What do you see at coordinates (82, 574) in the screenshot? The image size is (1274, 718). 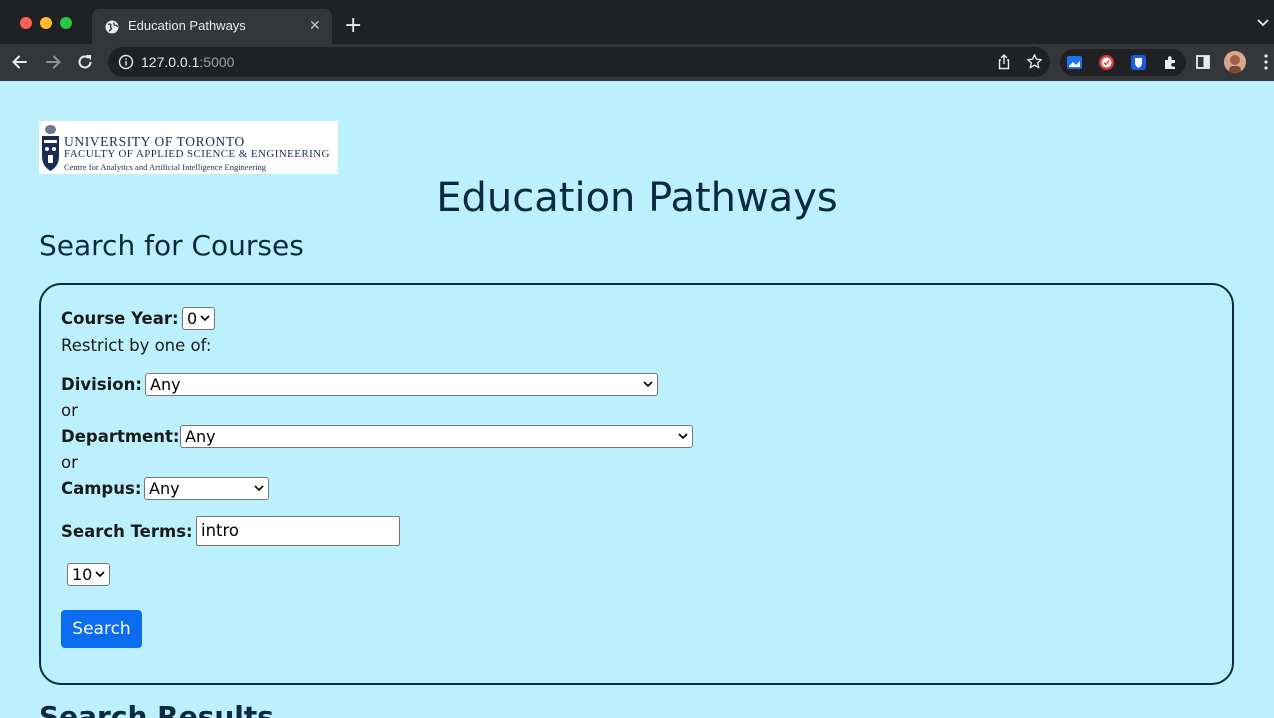 I see `results-count-value: 10` at bounding box center [82, 574].